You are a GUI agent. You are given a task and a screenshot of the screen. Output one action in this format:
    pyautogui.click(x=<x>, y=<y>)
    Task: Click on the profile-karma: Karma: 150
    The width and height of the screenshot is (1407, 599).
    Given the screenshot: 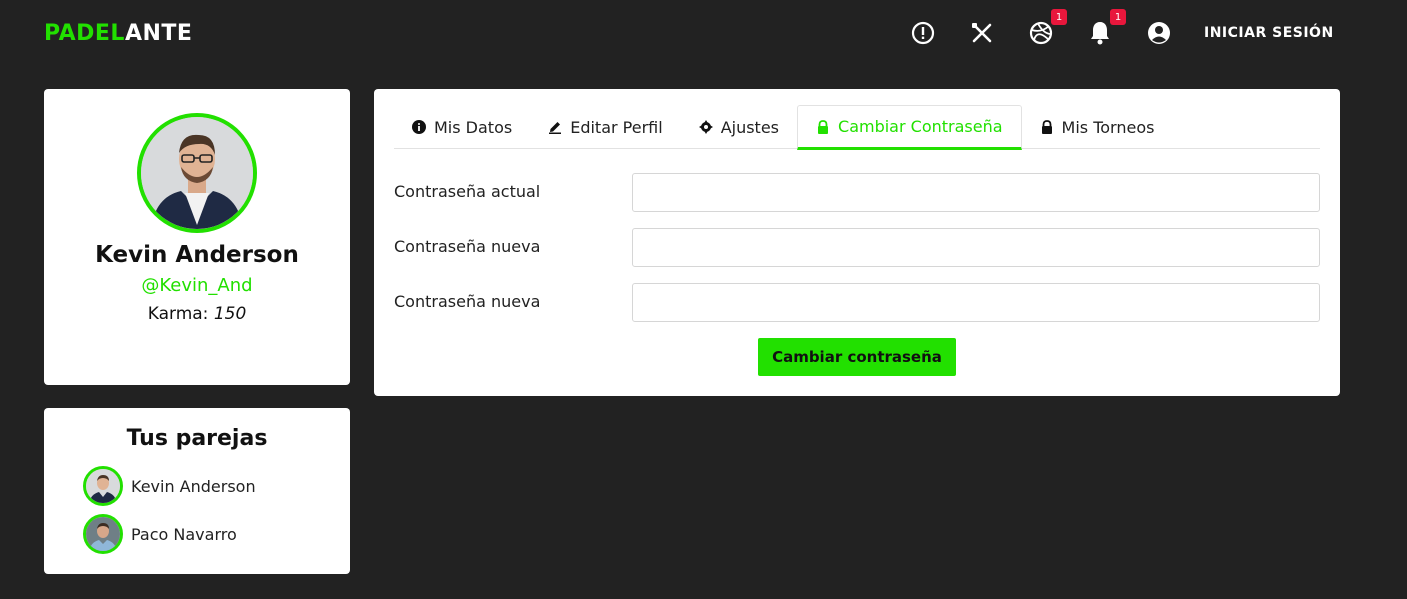 What is the action you would take?
    pyautogui.click(x=197, y=314)
    